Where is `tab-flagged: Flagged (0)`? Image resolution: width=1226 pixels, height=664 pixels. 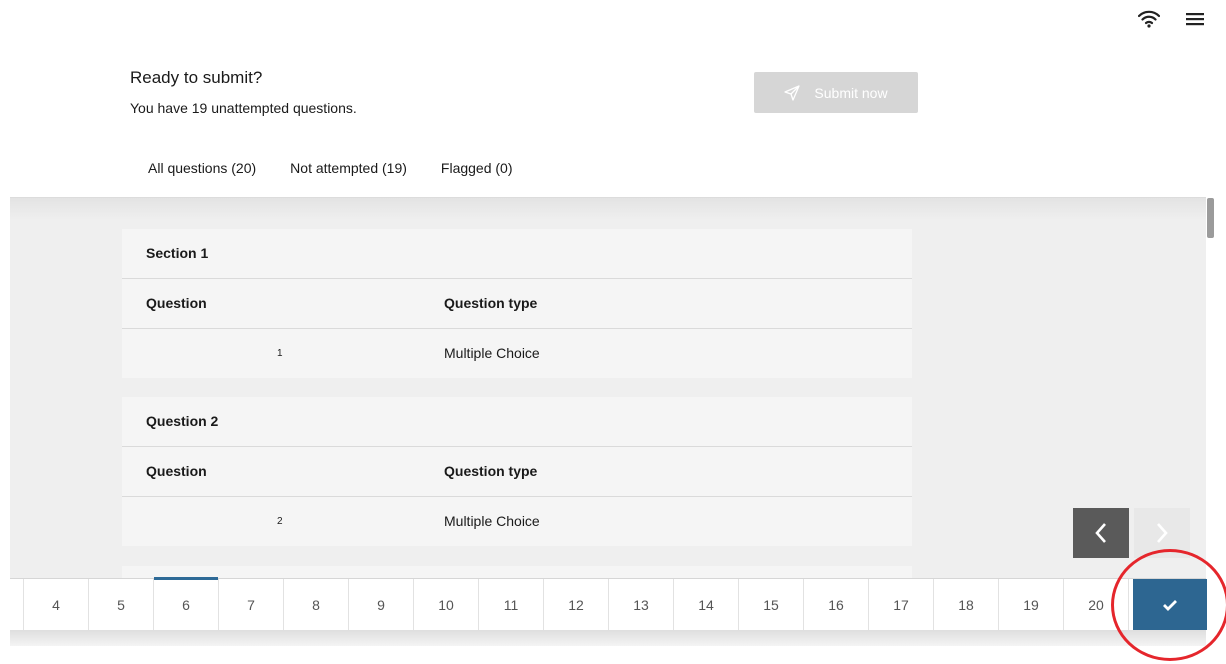 tab-flagged: Flagged (0) is located at coordinates (477, 168).